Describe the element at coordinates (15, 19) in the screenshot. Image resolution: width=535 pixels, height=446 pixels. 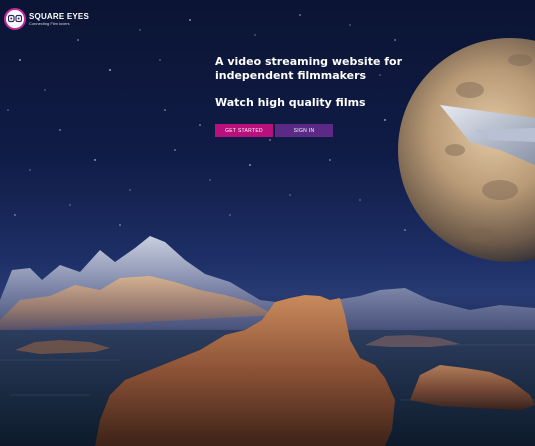
I see `eyes-icon` at that location.